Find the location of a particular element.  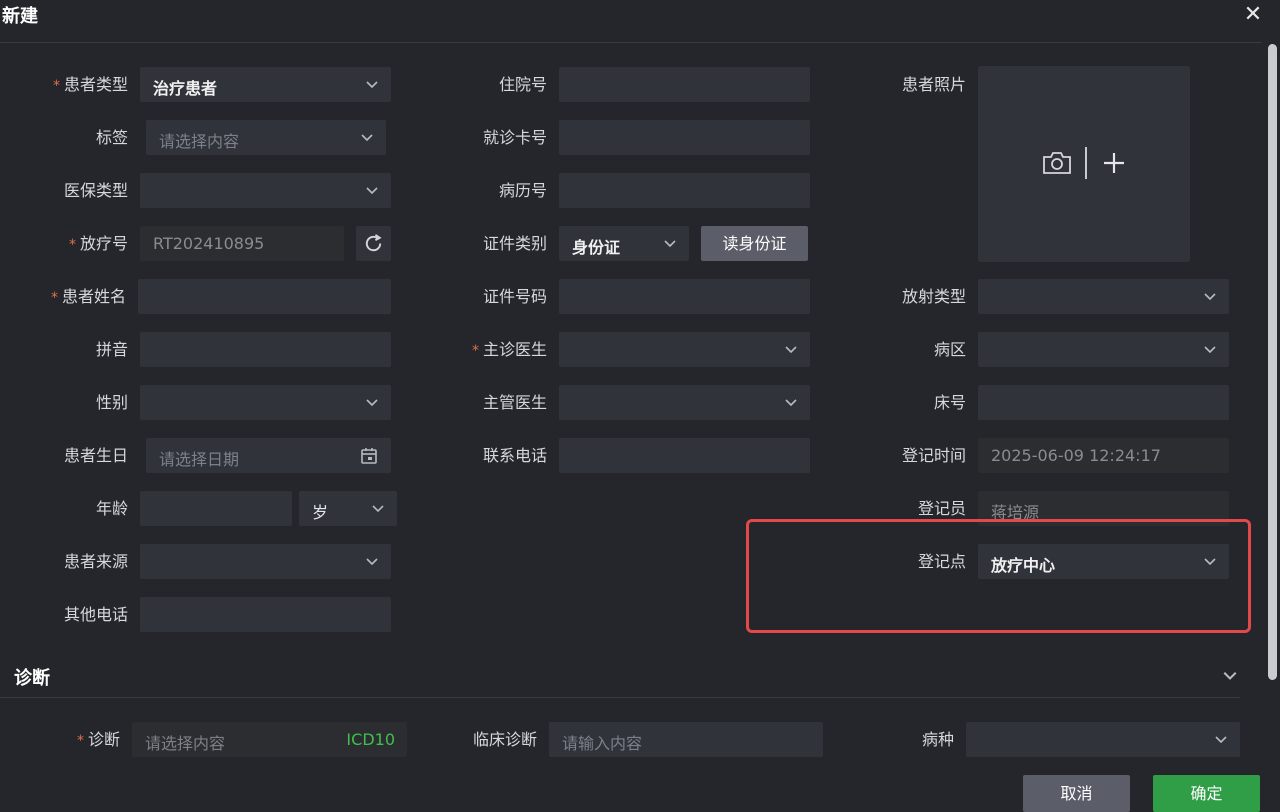

phone-label: 联系电话 is located at coordinates (514, 455).